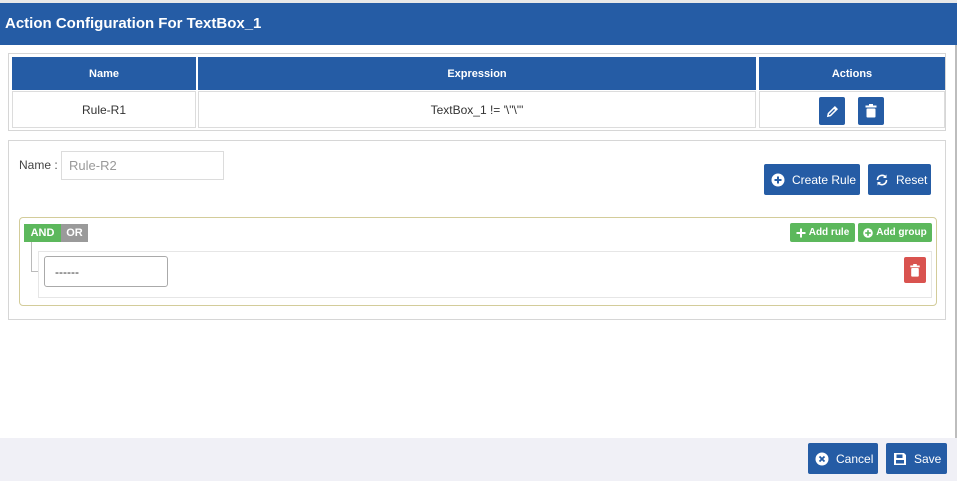 The height and width of the screenshot is (481, 957). Describe the element at coordinates (478, 459) in the screenshot. I see `dialog-footer: Cancel Save` at that location.